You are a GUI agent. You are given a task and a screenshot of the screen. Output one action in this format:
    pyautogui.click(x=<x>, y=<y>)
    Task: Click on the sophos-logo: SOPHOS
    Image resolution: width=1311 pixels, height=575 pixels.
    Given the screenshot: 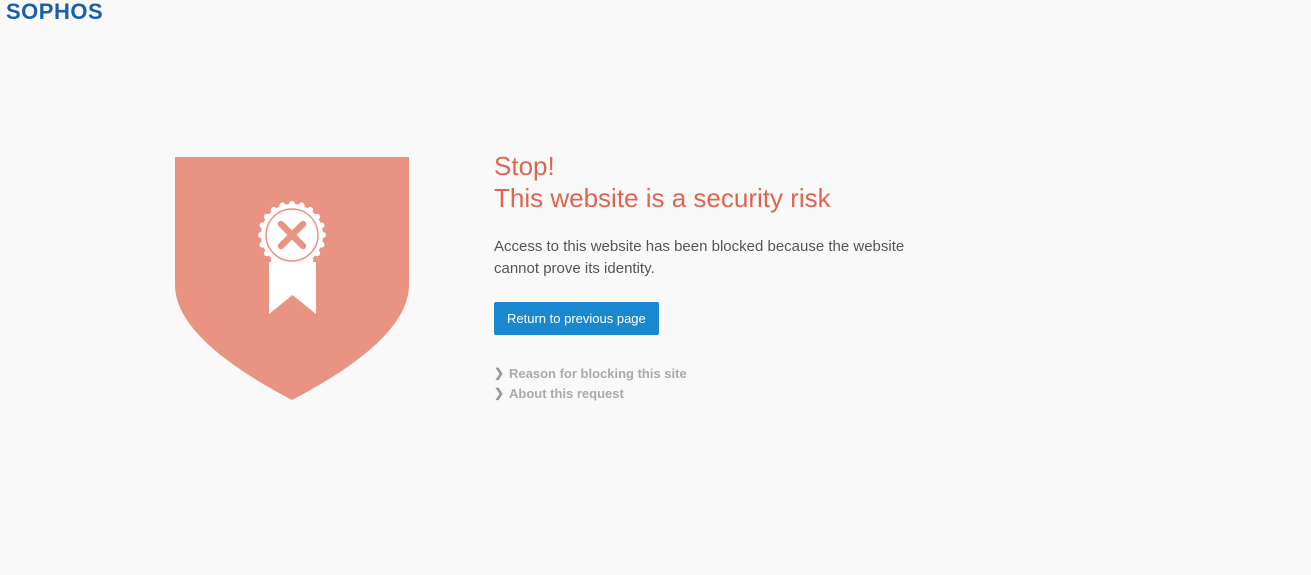 What is the action you would take?
    pyautogui.click(x=55, y=12)
    